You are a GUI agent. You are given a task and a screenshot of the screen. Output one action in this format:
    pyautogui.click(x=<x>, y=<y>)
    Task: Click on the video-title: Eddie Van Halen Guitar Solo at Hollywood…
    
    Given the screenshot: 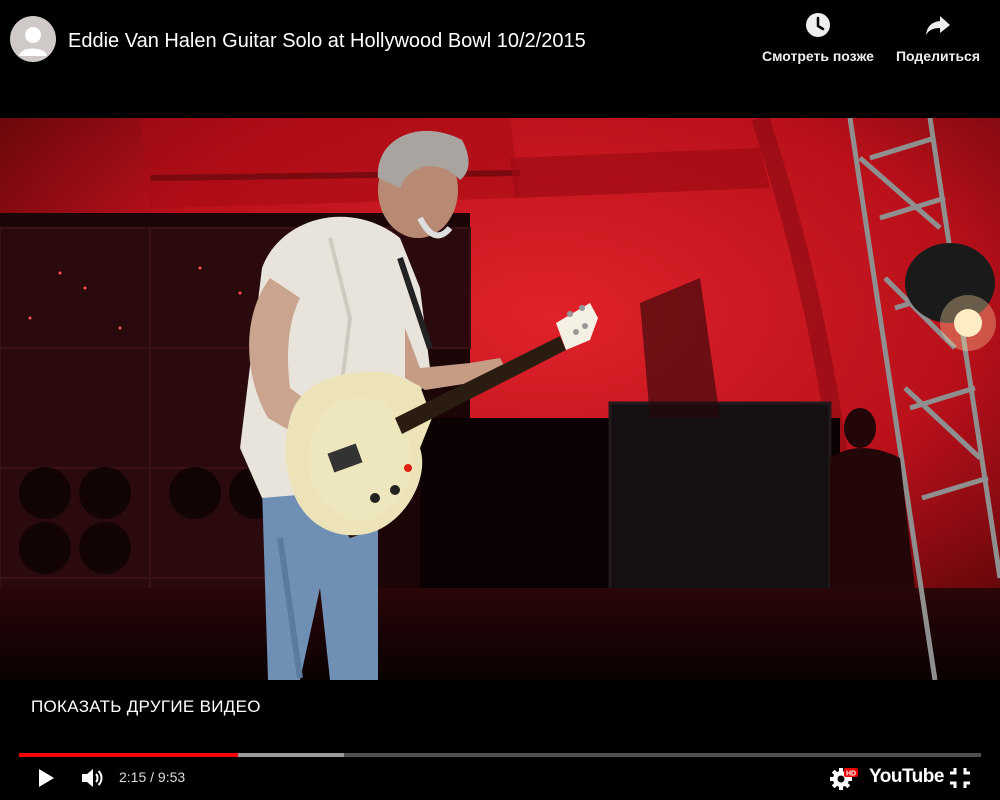 What is the action you would take?
    pyautogui.click(x=327, y=41)
    